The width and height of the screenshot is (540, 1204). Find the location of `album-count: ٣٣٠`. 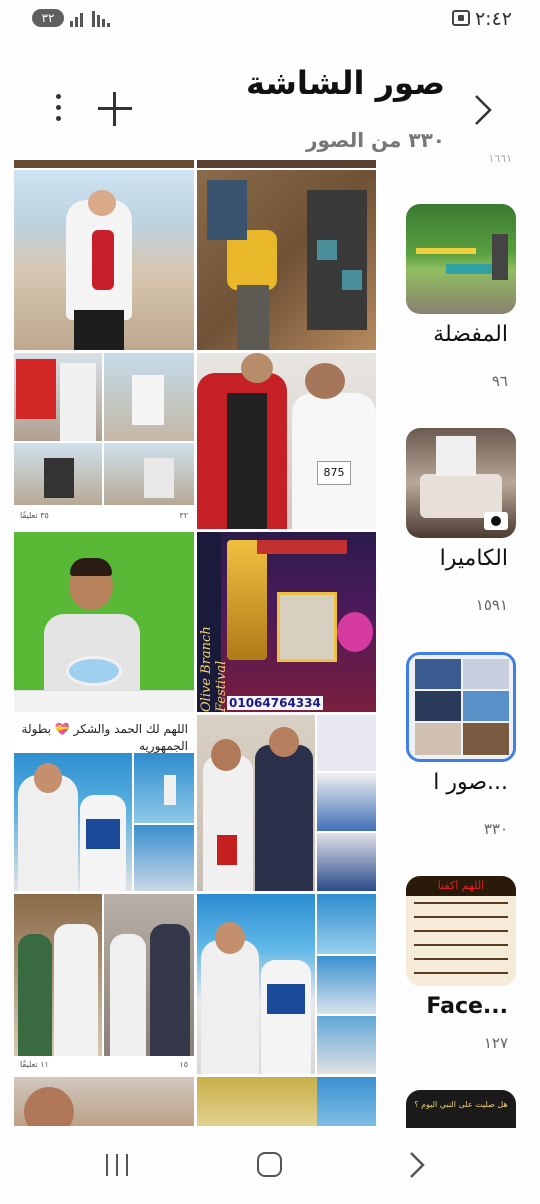

album-count: ٣٣٠ is located at coordinates (495, 829).